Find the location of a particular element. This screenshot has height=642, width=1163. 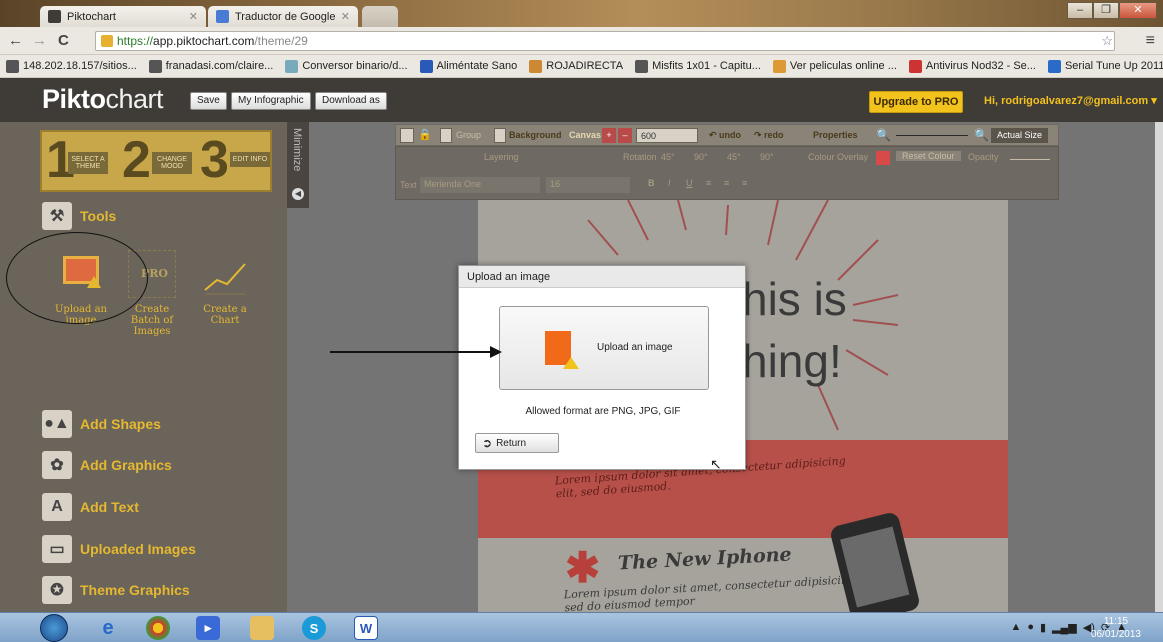

rotate-ccw-90-button: 90° is located at coordinates (701, 157).